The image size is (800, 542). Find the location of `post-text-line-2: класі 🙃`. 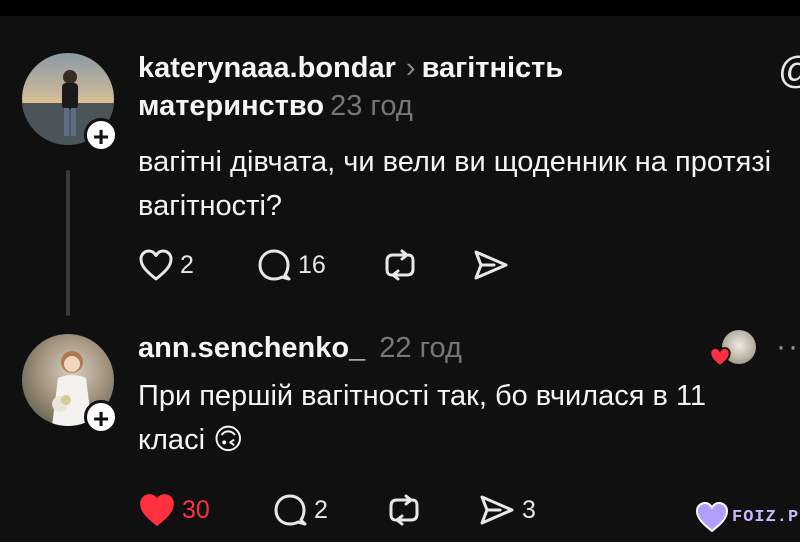

post-text-line-2: класі 🙃 is located at coordinates (468, 440).